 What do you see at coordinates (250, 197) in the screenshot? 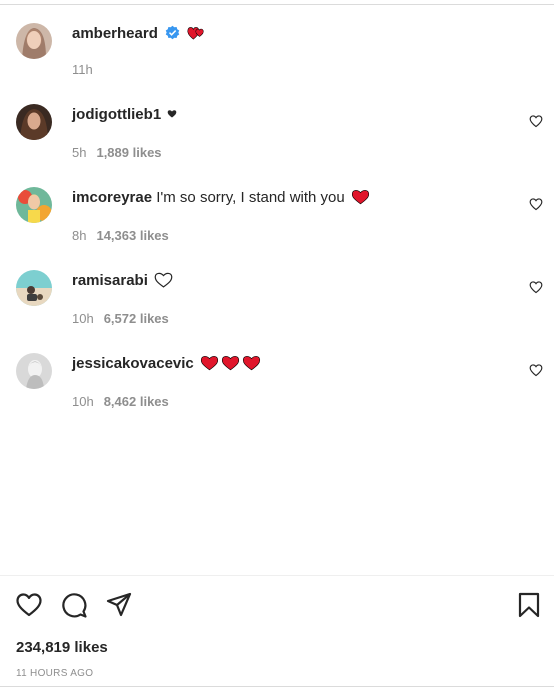
I see `comment-text: I'm so sorry, I stand with you` at bounding box center [250, 197].